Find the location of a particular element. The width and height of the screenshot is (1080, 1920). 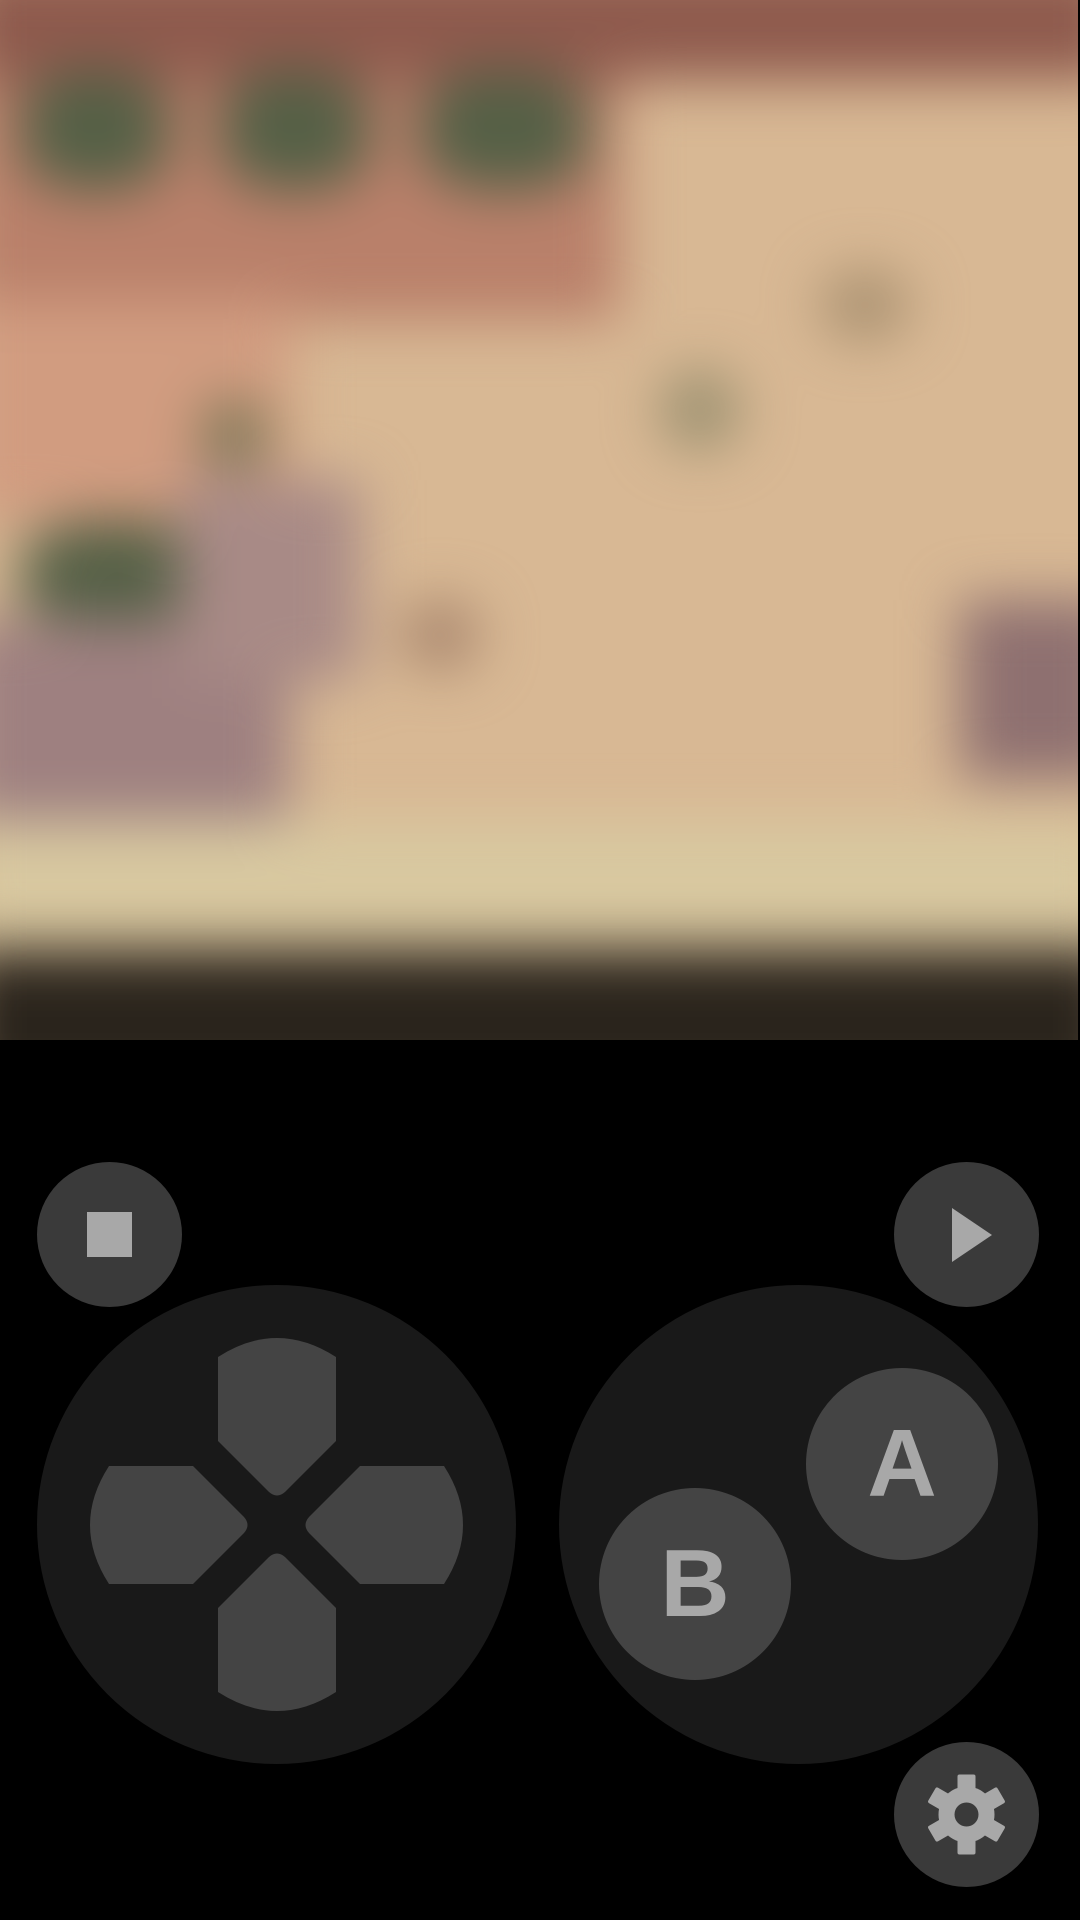

a-button-label: A is located at coordinates (902, 1463).